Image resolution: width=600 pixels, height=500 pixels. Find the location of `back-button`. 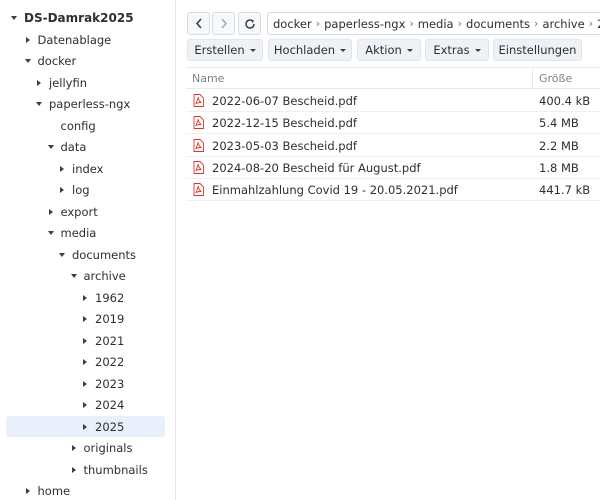

back-button is located at coordinates (198, 23).